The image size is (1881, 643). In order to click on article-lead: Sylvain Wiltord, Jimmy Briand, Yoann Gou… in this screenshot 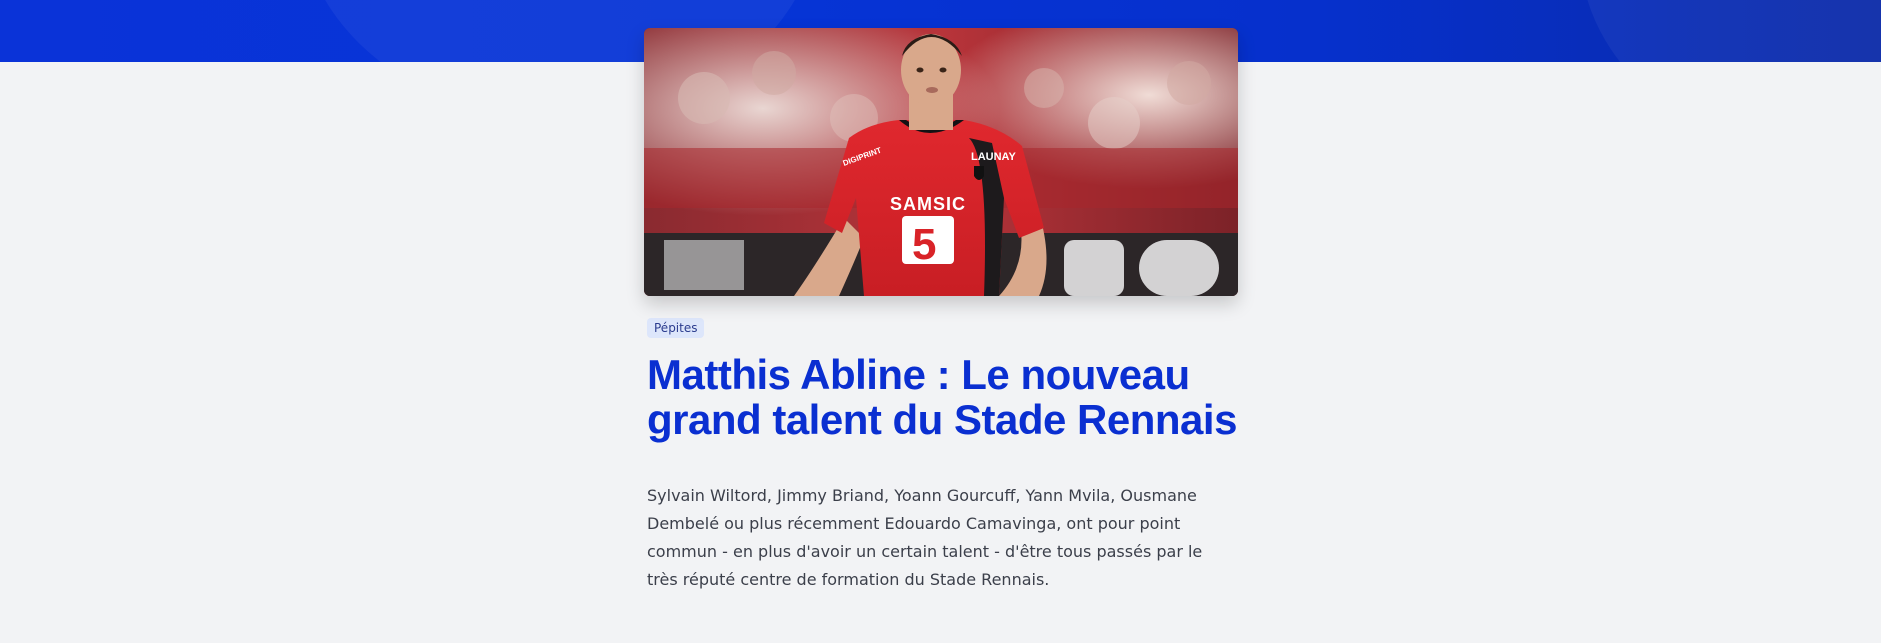, I will do `click(925, 537)`.